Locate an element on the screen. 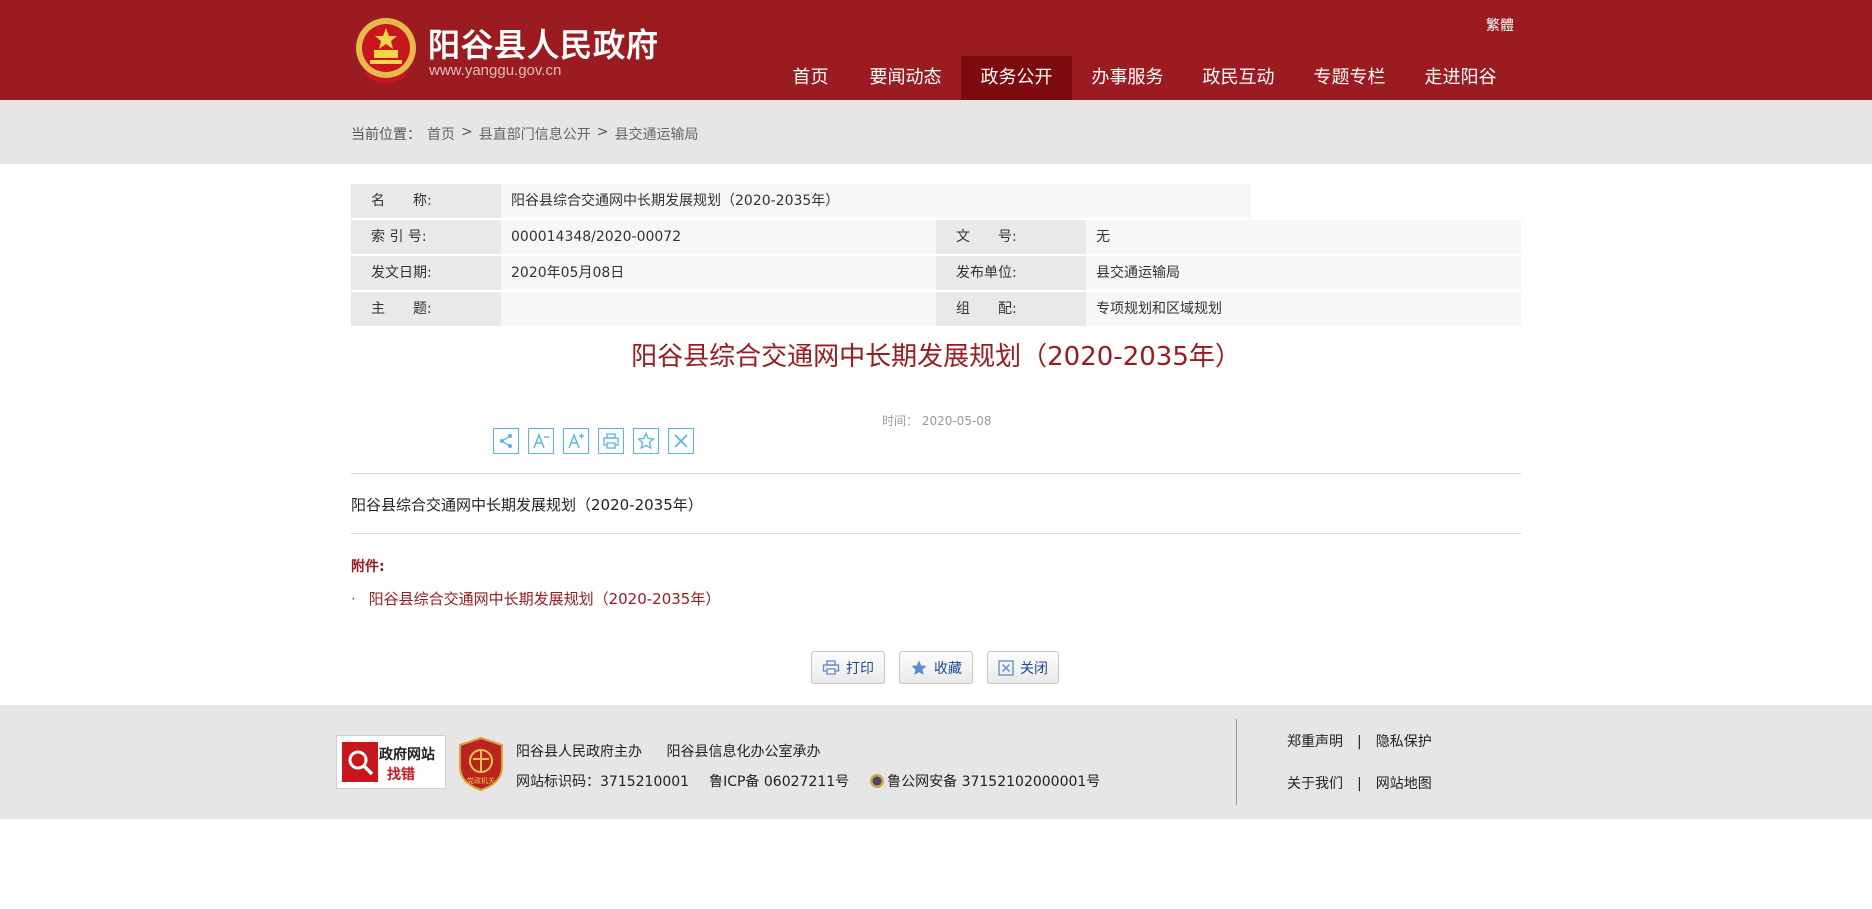  footer-police-link: 鲁公网安备 37152102000001号 is located at coordinates (993, 781).